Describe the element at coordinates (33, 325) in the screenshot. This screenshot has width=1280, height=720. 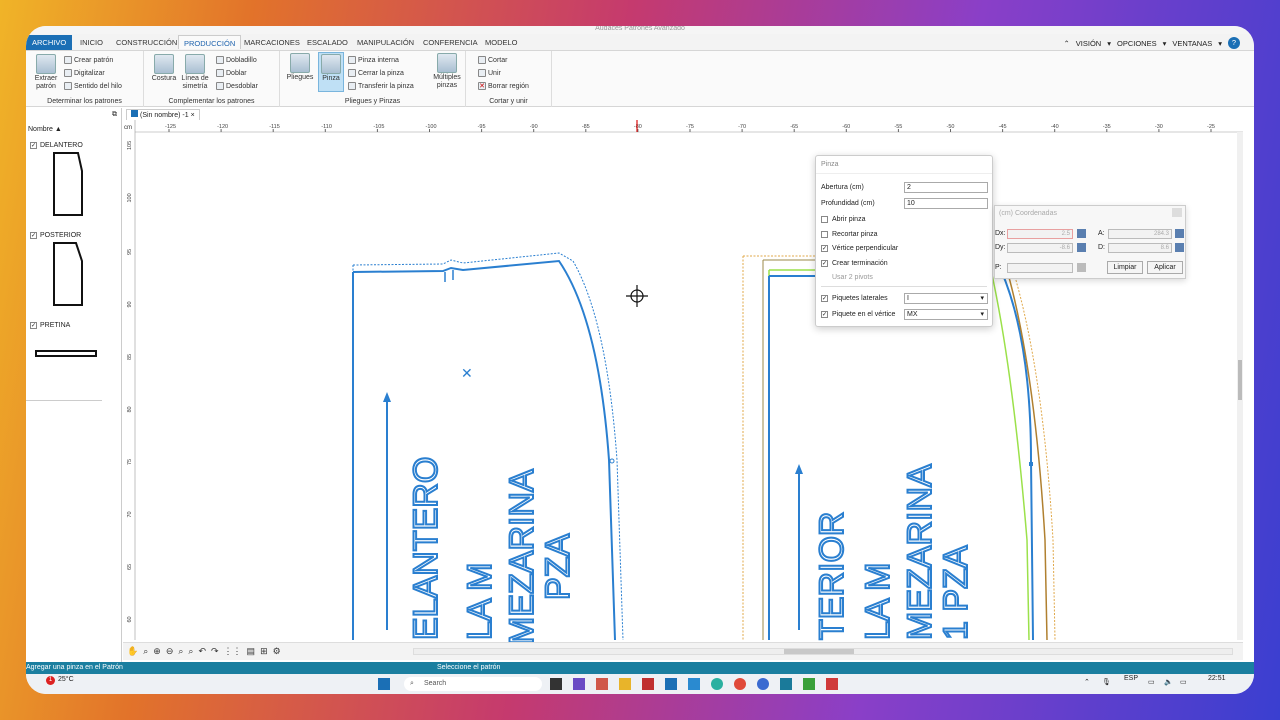
I see `pretina-checkbox: ✓` at that location.